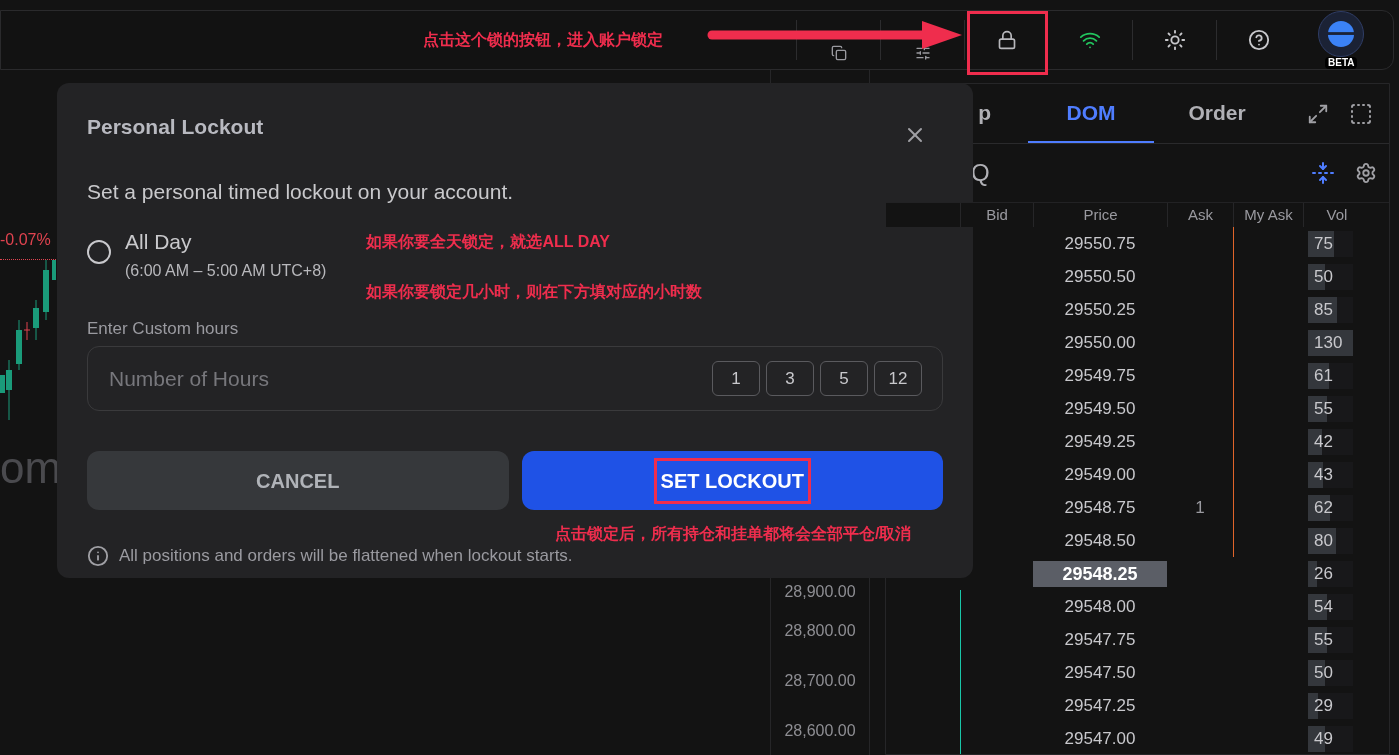  What do you see at coordinates (1323, 573) in the screenshot?
I see `volume-cell-text: 26` at bounding box center [1323, 573].